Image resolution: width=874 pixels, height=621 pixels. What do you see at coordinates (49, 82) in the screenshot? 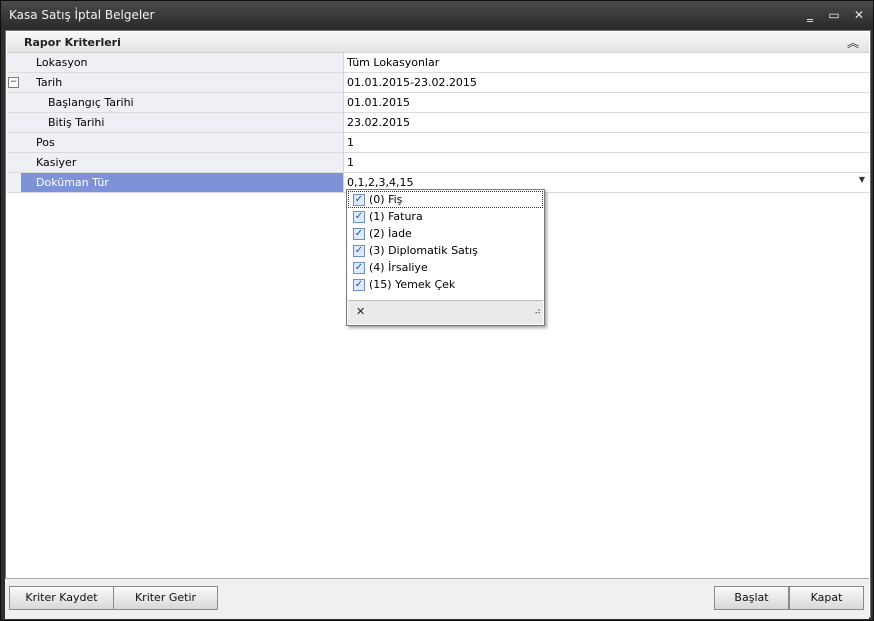
I see `row-label: Tarih` at bounding box center [49, 82].